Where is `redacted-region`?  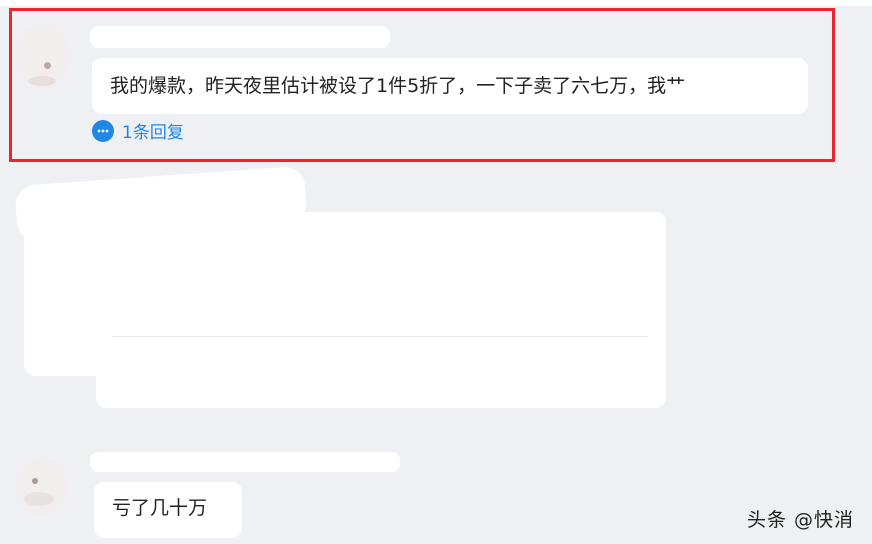 redacted-region is located at coordinates (75, 363).